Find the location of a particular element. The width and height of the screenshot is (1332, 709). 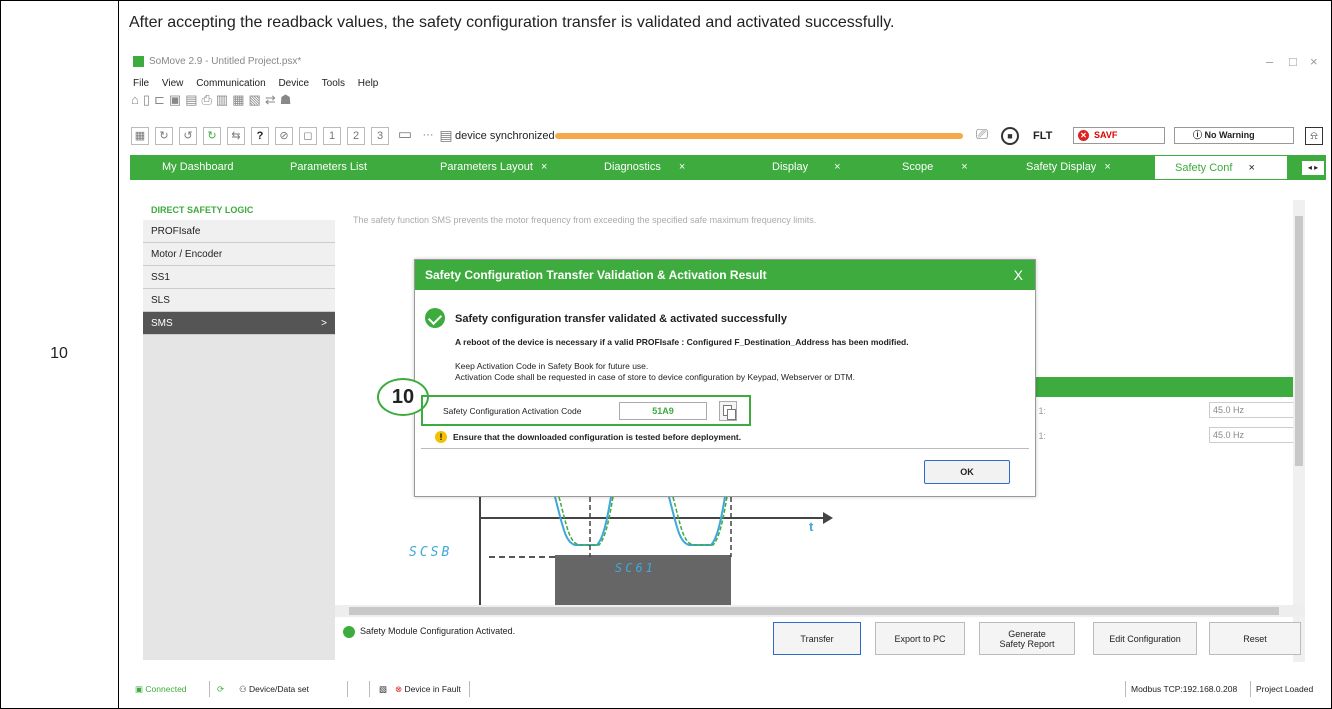

print-icon: ⎙ is located at coordinates (207, 102).